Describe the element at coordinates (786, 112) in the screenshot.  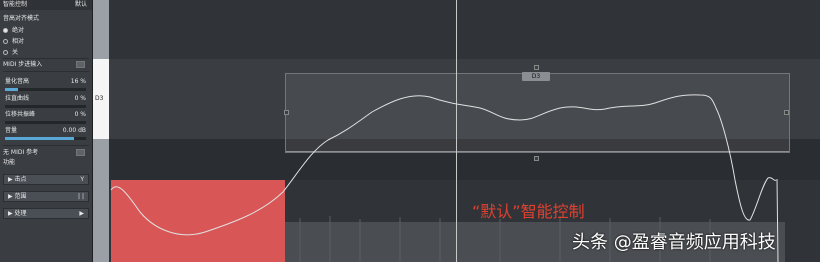
I see `resize-handle-right` at that location.